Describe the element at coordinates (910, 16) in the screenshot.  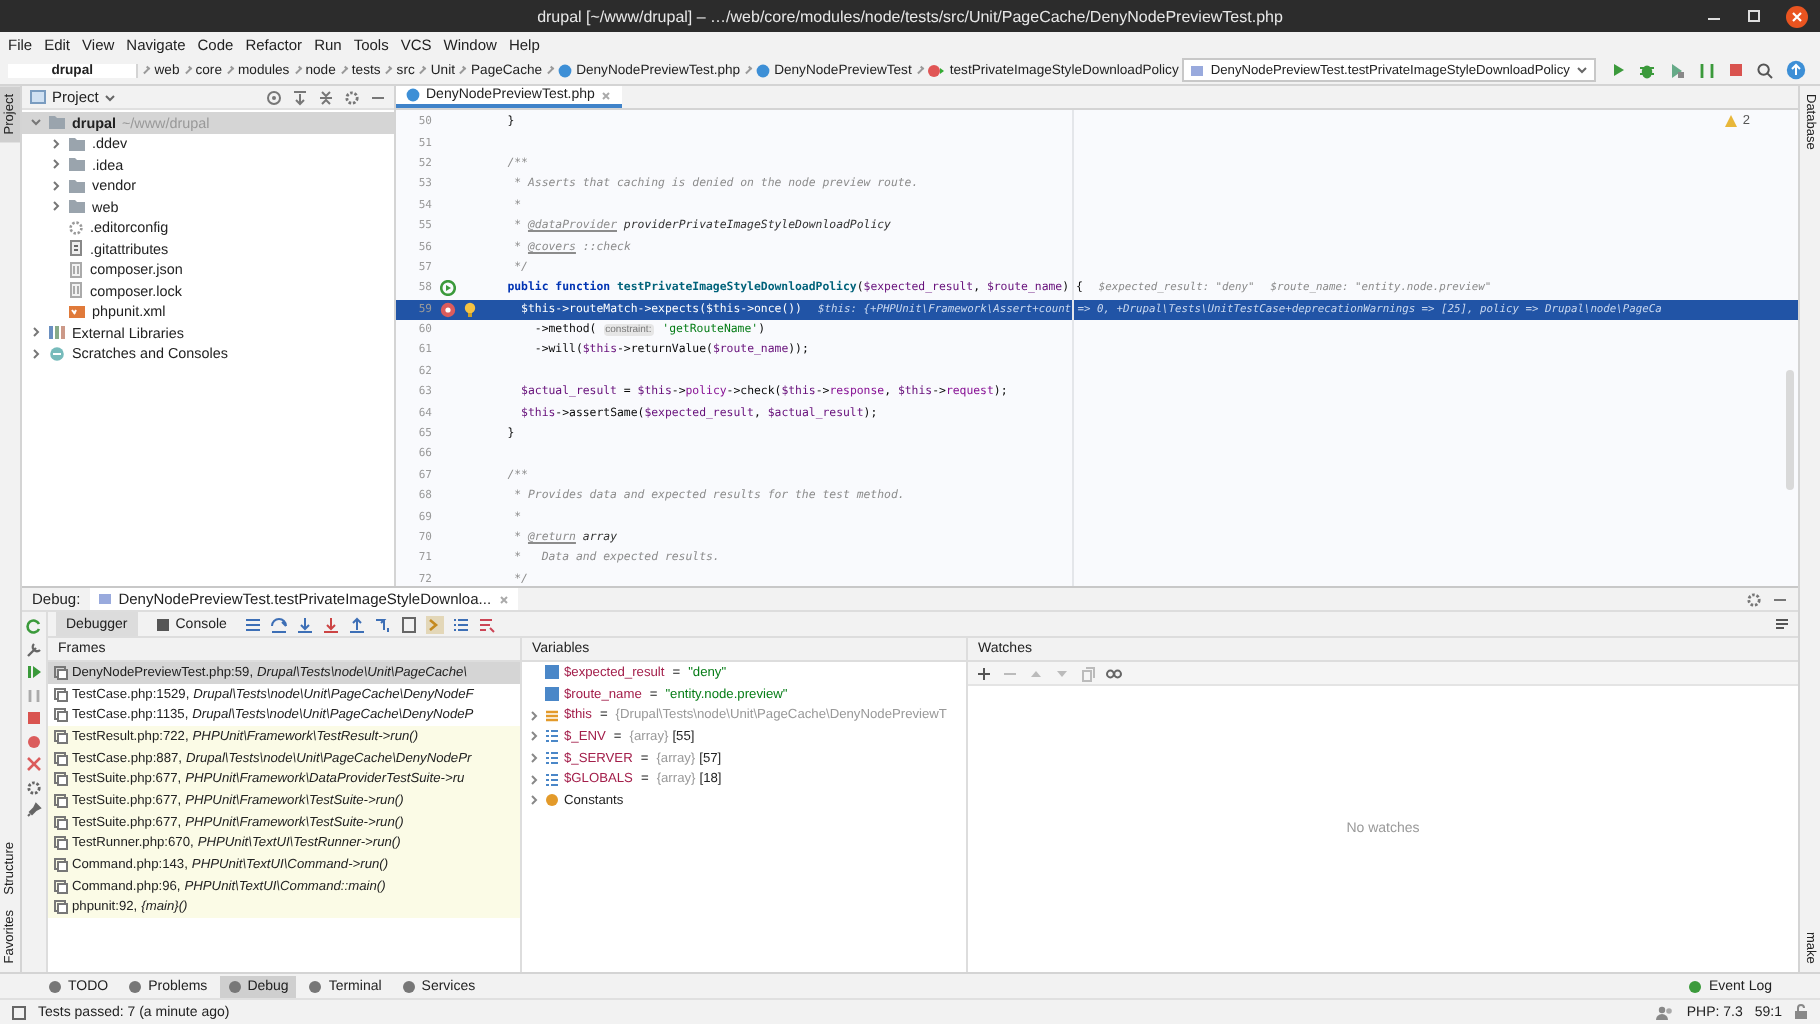
I see `window-title: drupal [~/www/drupal] – …/web/core/modules/node/tests/src/Unit/PageCache/DenyNodePreviewTest.php` at that location.